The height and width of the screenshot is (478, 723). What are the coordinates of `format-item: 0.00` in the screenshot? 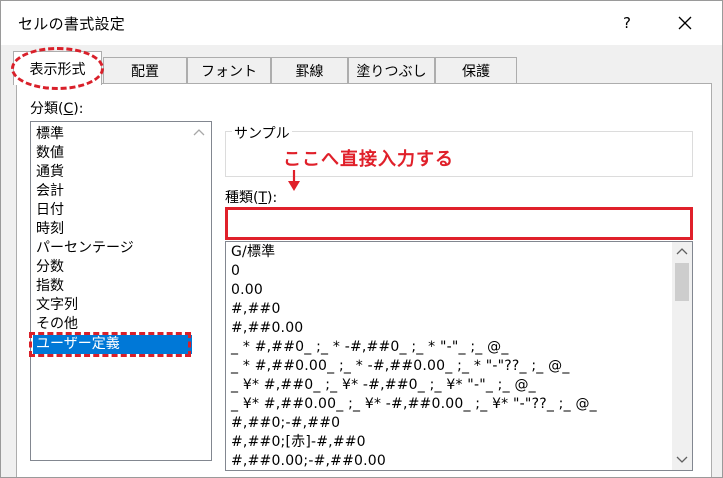 It's located at (247, 290).